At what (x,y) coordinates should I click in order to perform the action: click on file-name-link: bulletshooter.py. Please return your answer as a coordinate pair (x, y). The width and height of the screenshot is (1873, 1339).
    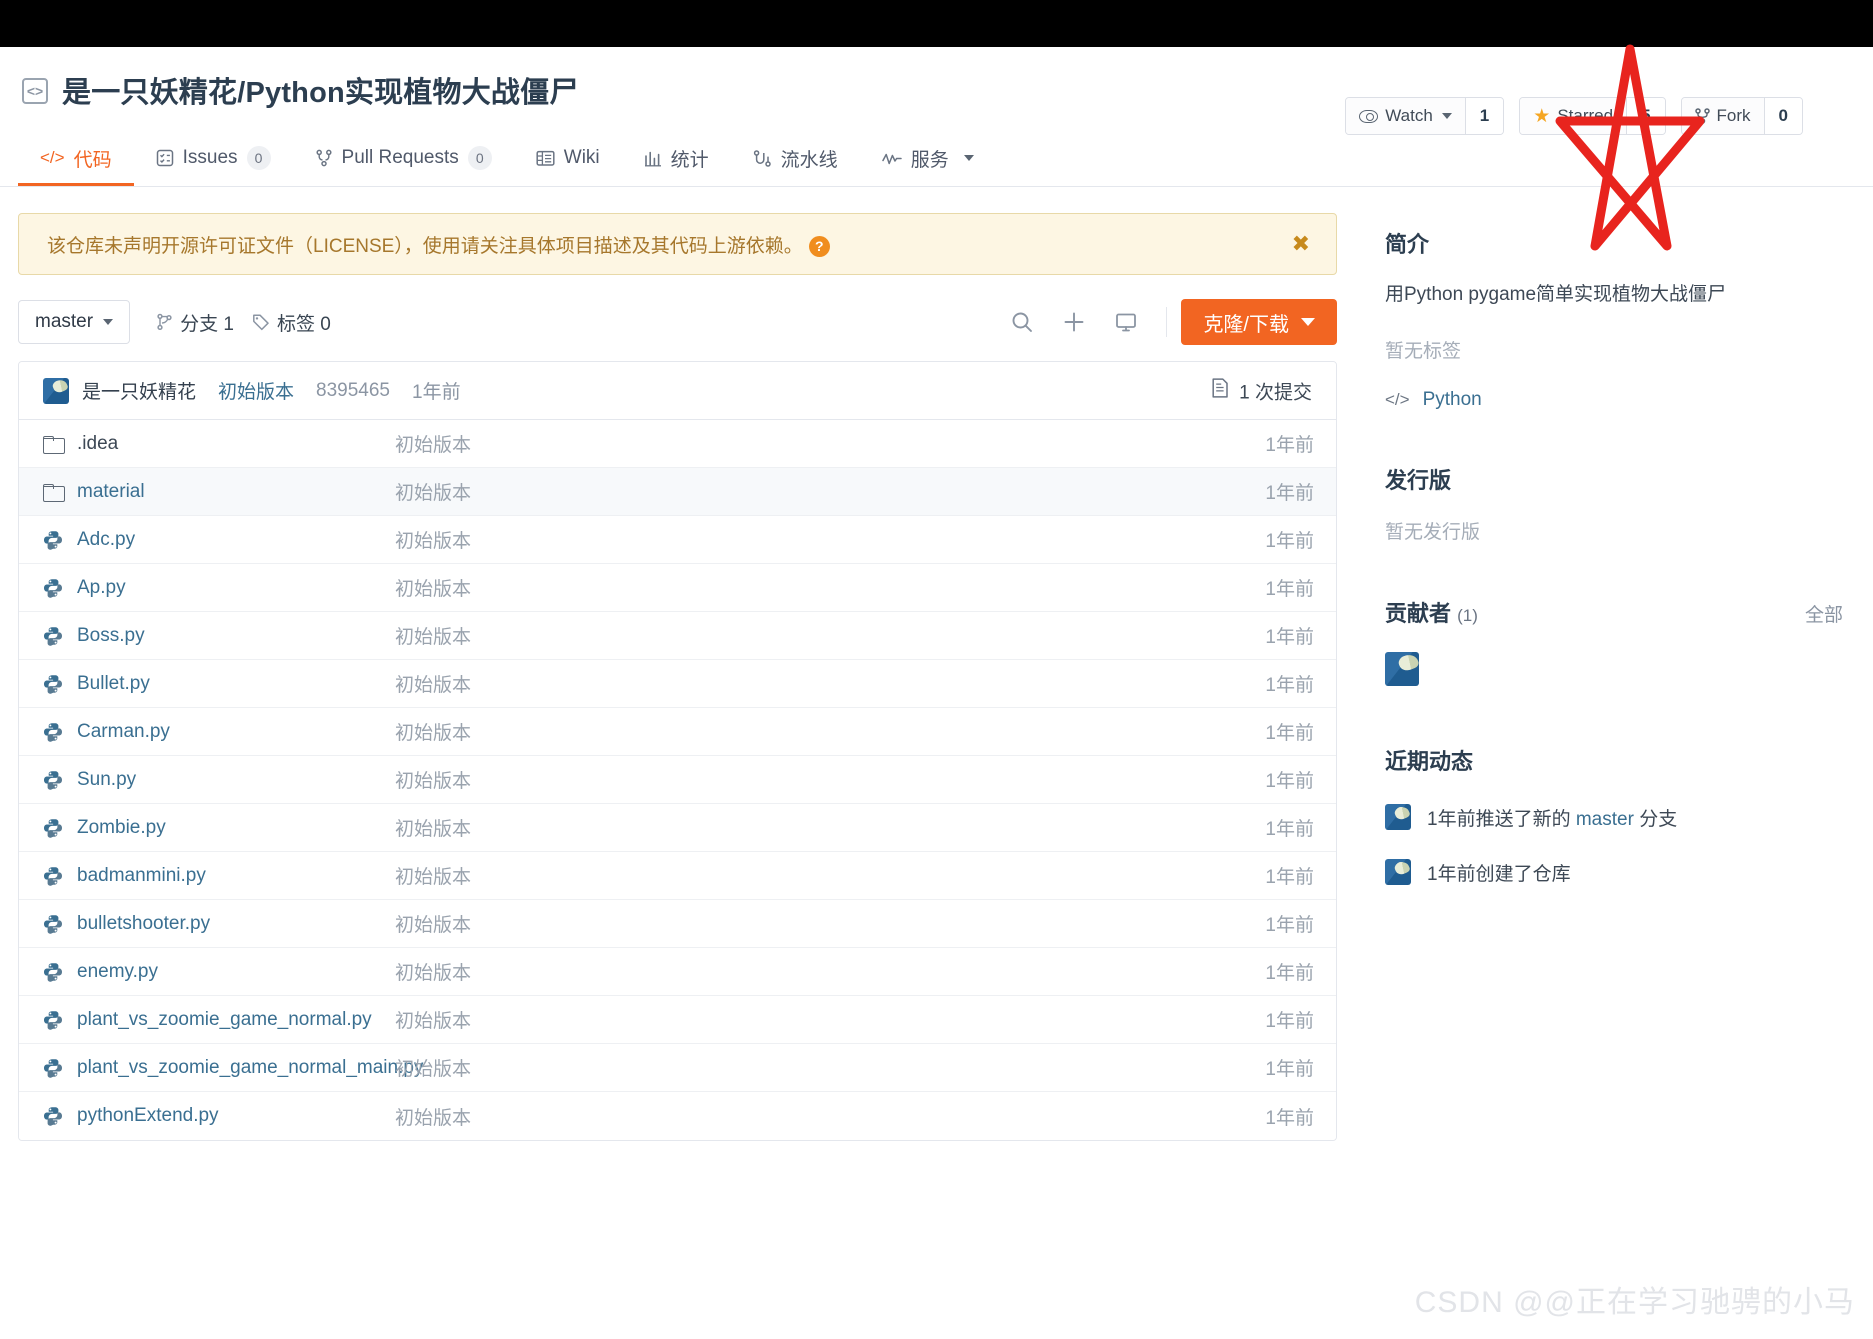
    Looking at the image, I should click on (236, 924).